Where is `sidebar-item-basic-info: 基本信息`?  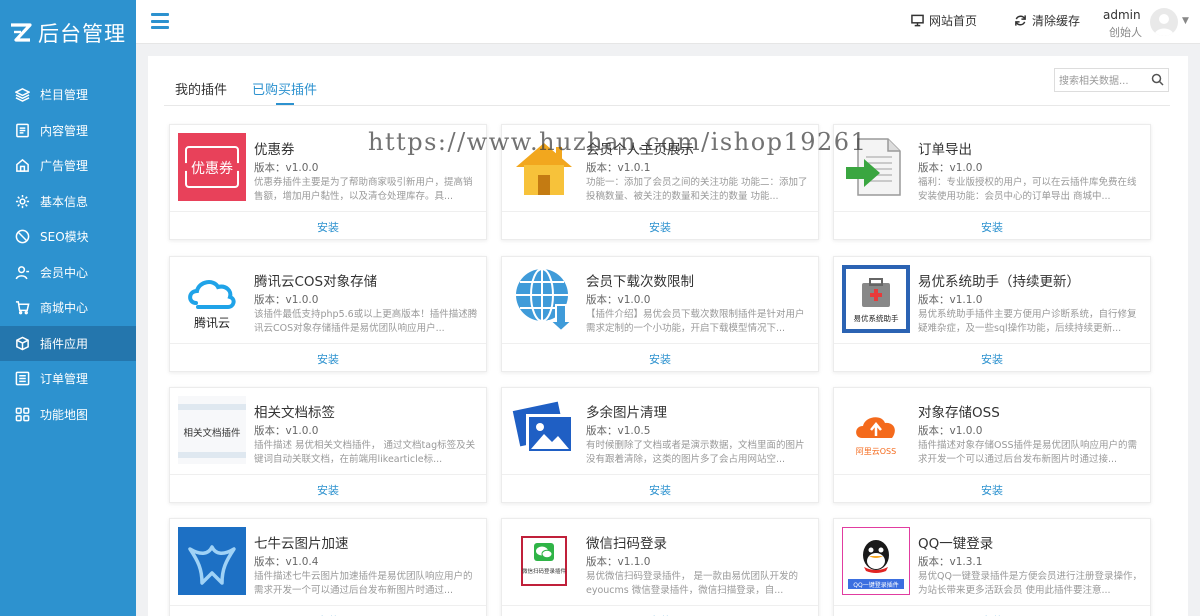 sidebar-item-basic-info: 基本信息 is located at coordinates (68, 202).